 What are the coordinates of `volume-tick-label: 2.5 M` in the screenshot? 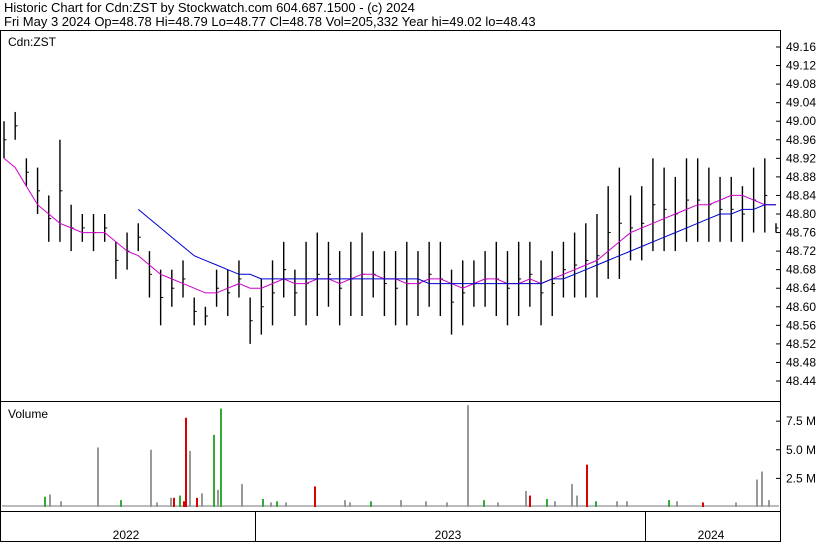 It's located at (801, 478).